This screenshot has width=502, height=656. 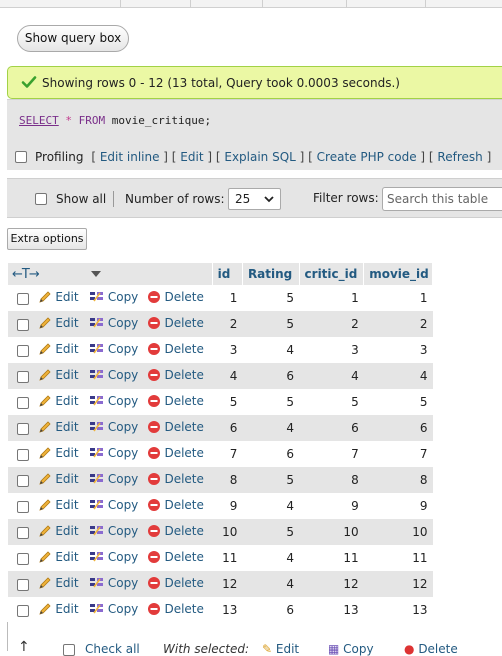 I want to click on cell-id: 11, so click(x=227, y=558).